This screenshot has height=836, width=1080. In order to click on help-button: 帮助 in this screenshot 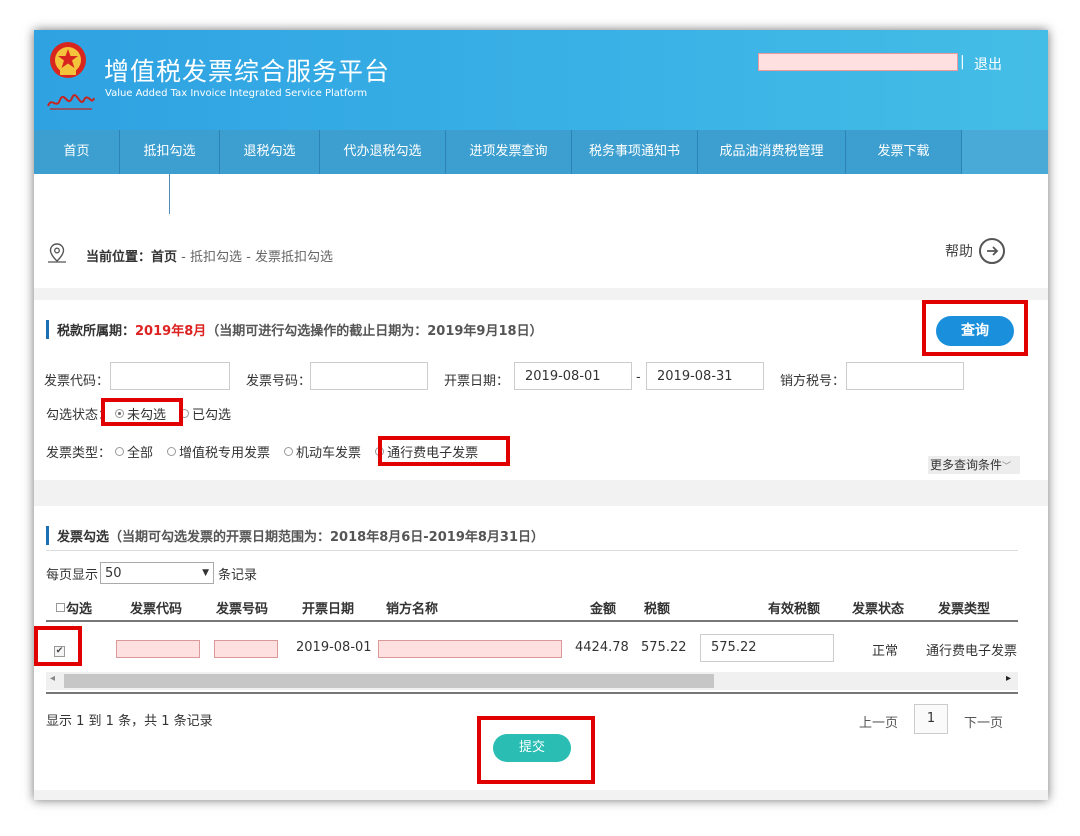, I will do `click(975, 251)`.